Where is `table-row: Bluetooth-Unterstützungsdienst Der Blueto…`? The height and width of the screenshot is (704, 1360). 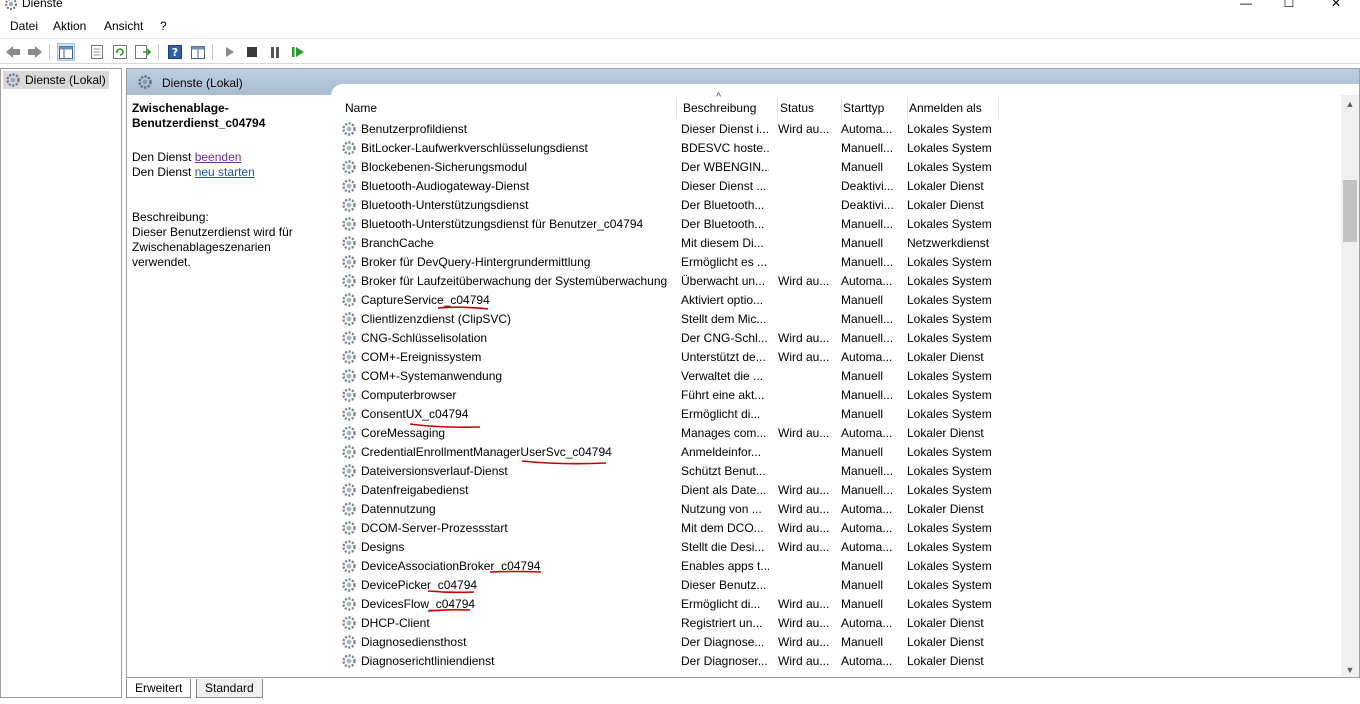
table-row: Bluetooth-Unterstützungsdienst Der Blueto… is located at coordinates (841, 205).